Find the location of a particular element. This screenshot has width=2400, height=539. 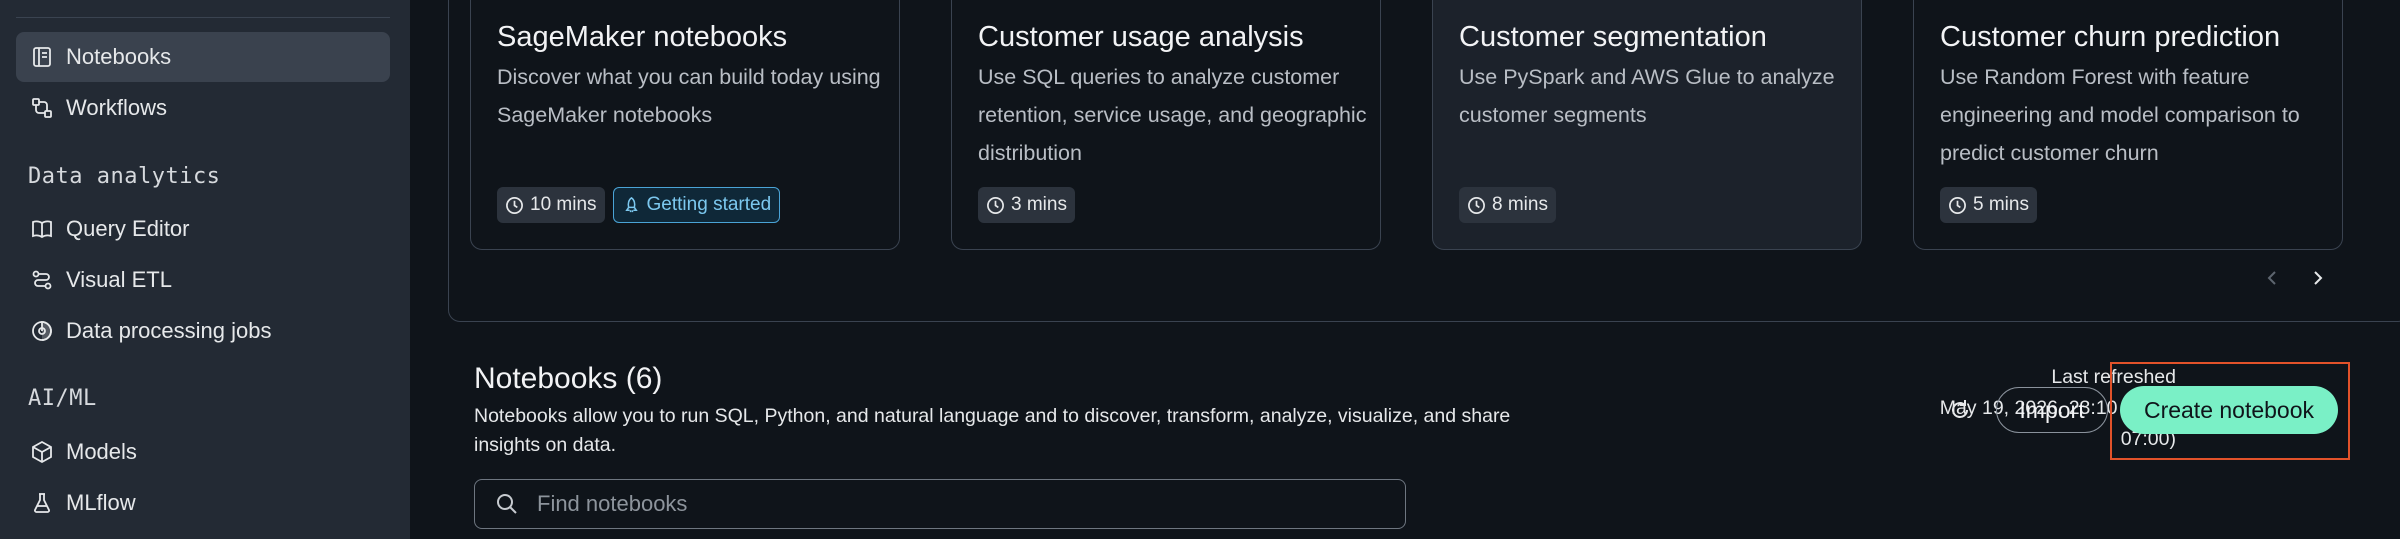

duration-chip: 8 mins is located at coordinates (1507, 205).